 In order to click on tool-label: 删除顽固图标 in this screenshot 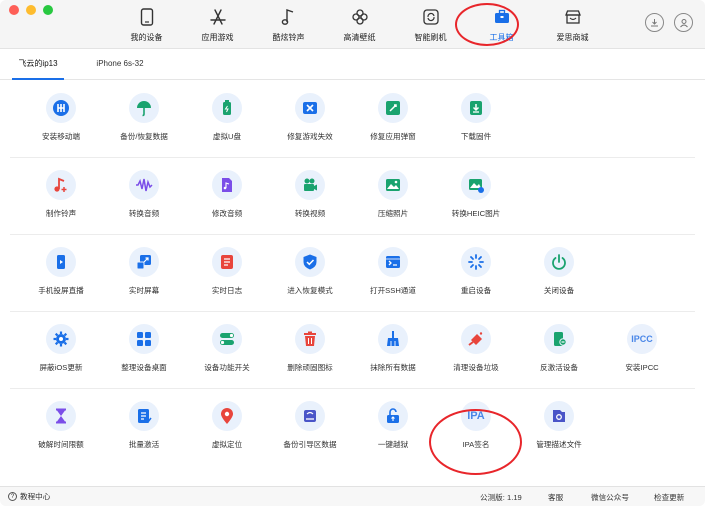, I will do `click(310, 367)`.